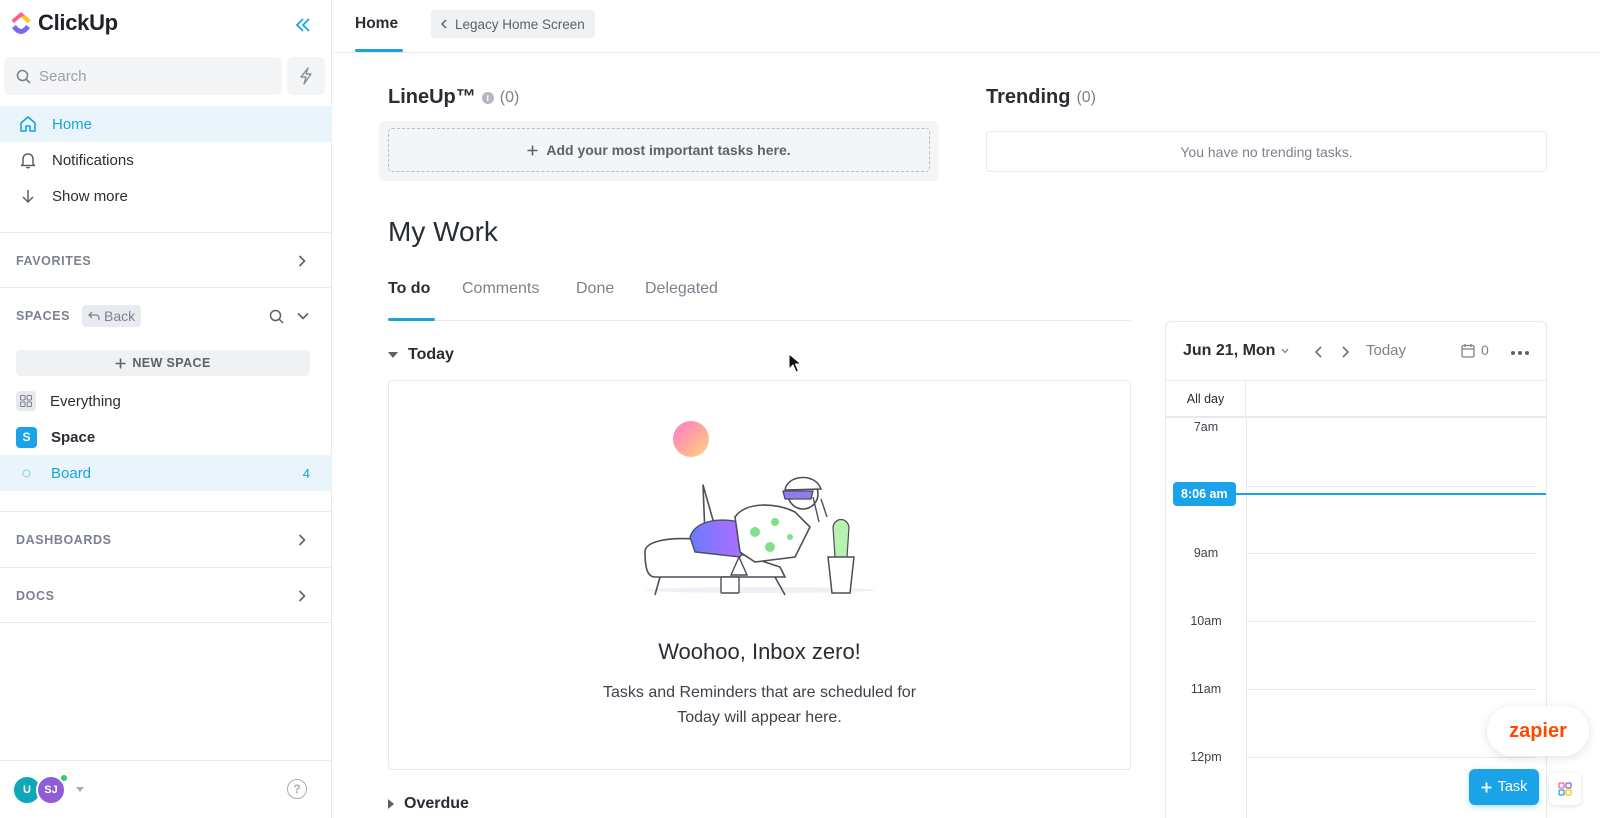 Image resolution: width=1600 pixels, height=818 pixels. What do you see at coordinates (1356, 399) in the screenshot?
I see `calendar-all-day-row: All day` at bounding box center [1356, 399].